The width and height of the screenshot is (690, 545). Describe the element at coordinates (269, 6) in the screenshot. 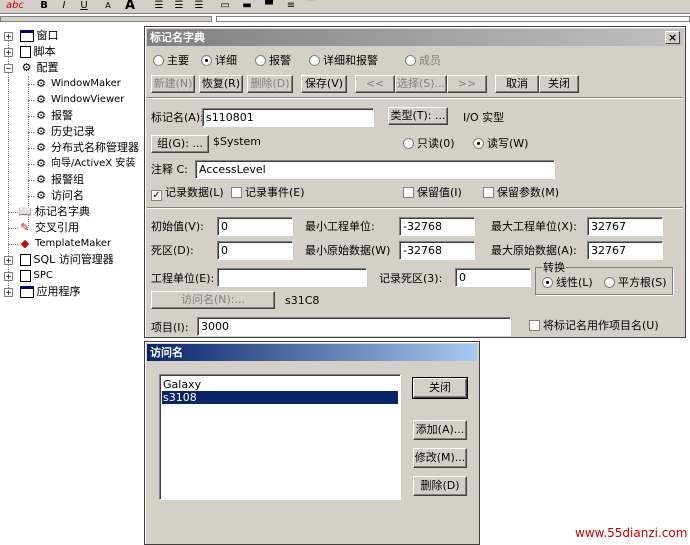

I see `text-color-icon: ▀` at that location.